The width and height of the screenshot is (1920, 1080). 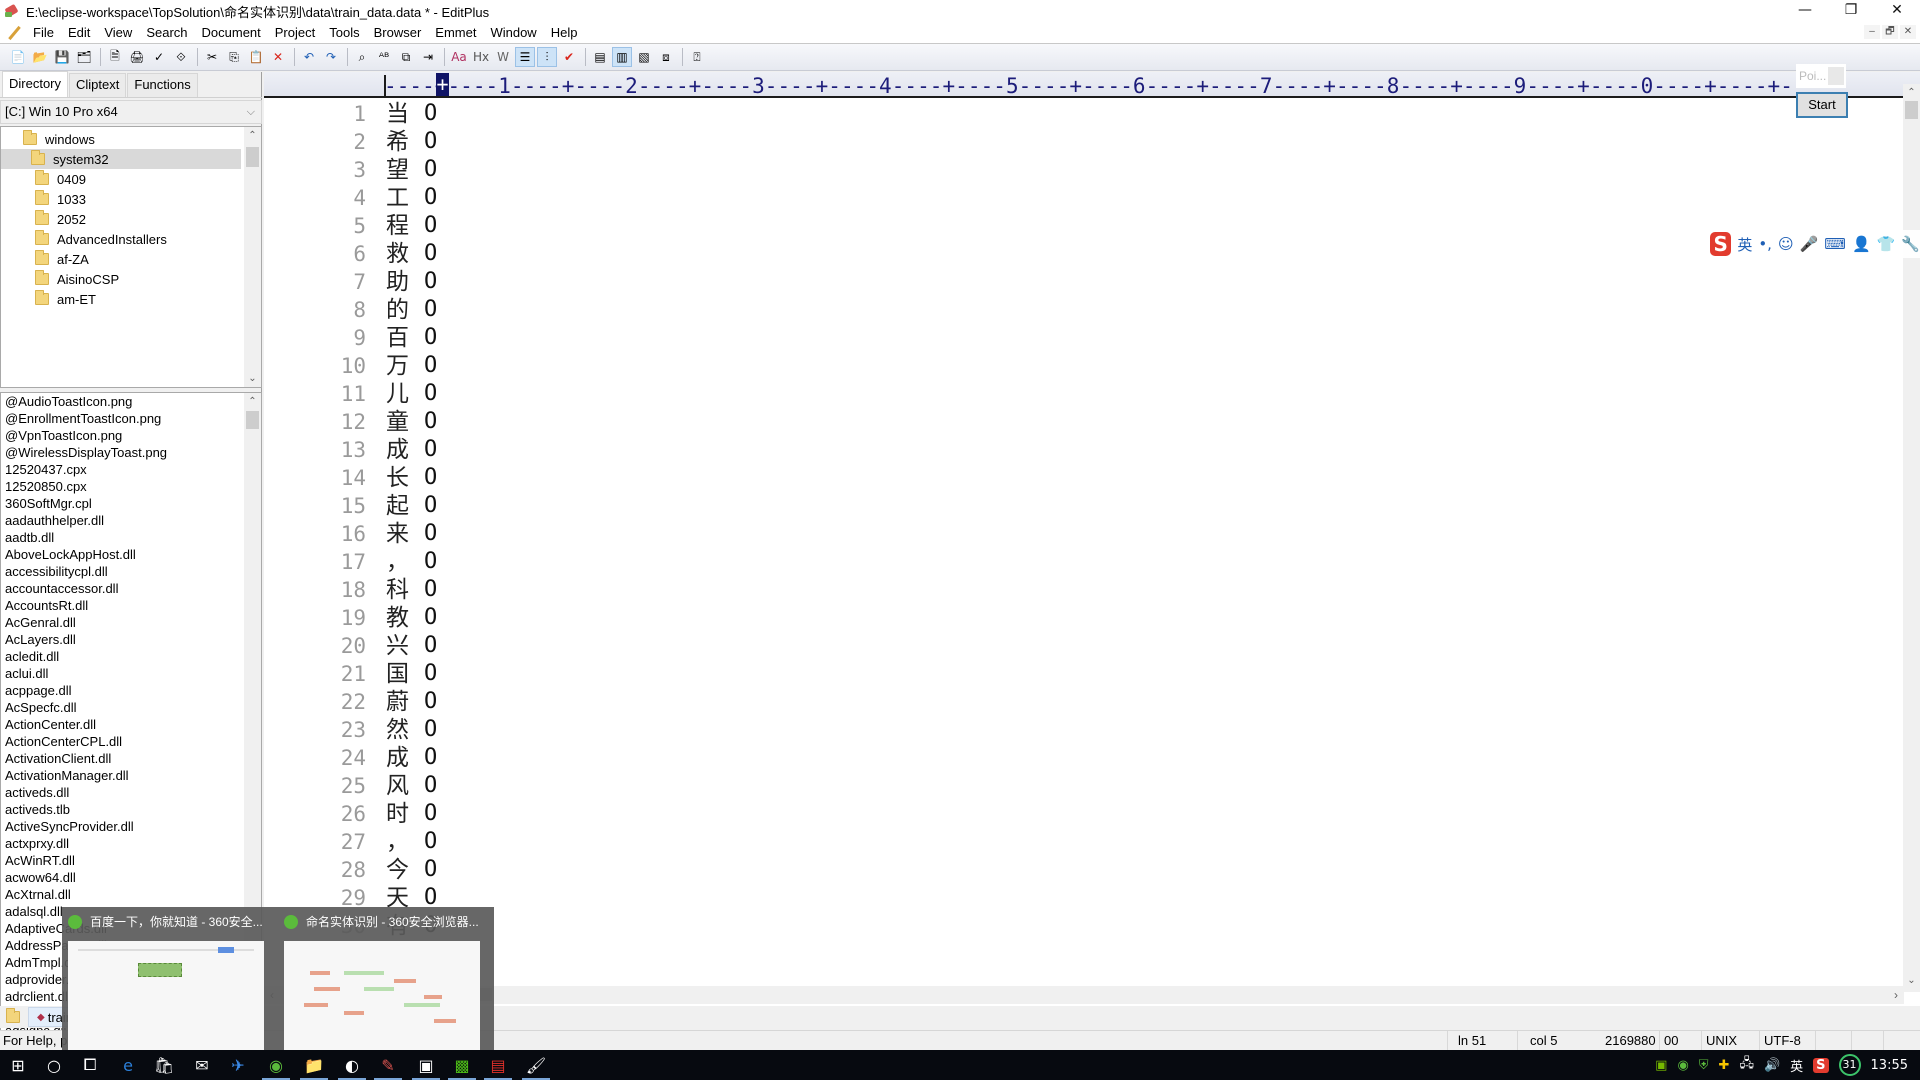 What do you see at coordinates (123, 588) in the screenshot?
I see `file-list-item: accountaccessor.dll` at bounding box center [123, 588].